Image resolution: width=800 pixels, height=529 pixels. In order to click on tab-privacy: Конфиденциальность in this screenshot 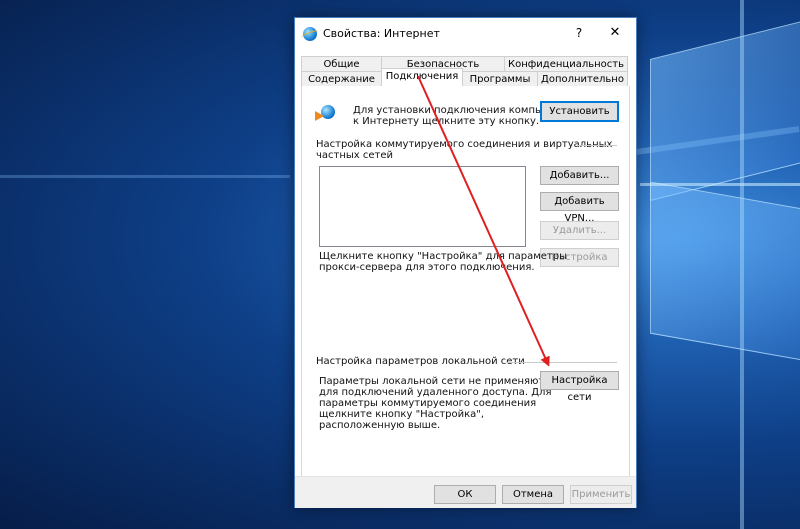, I will do `click(566, 64)`.